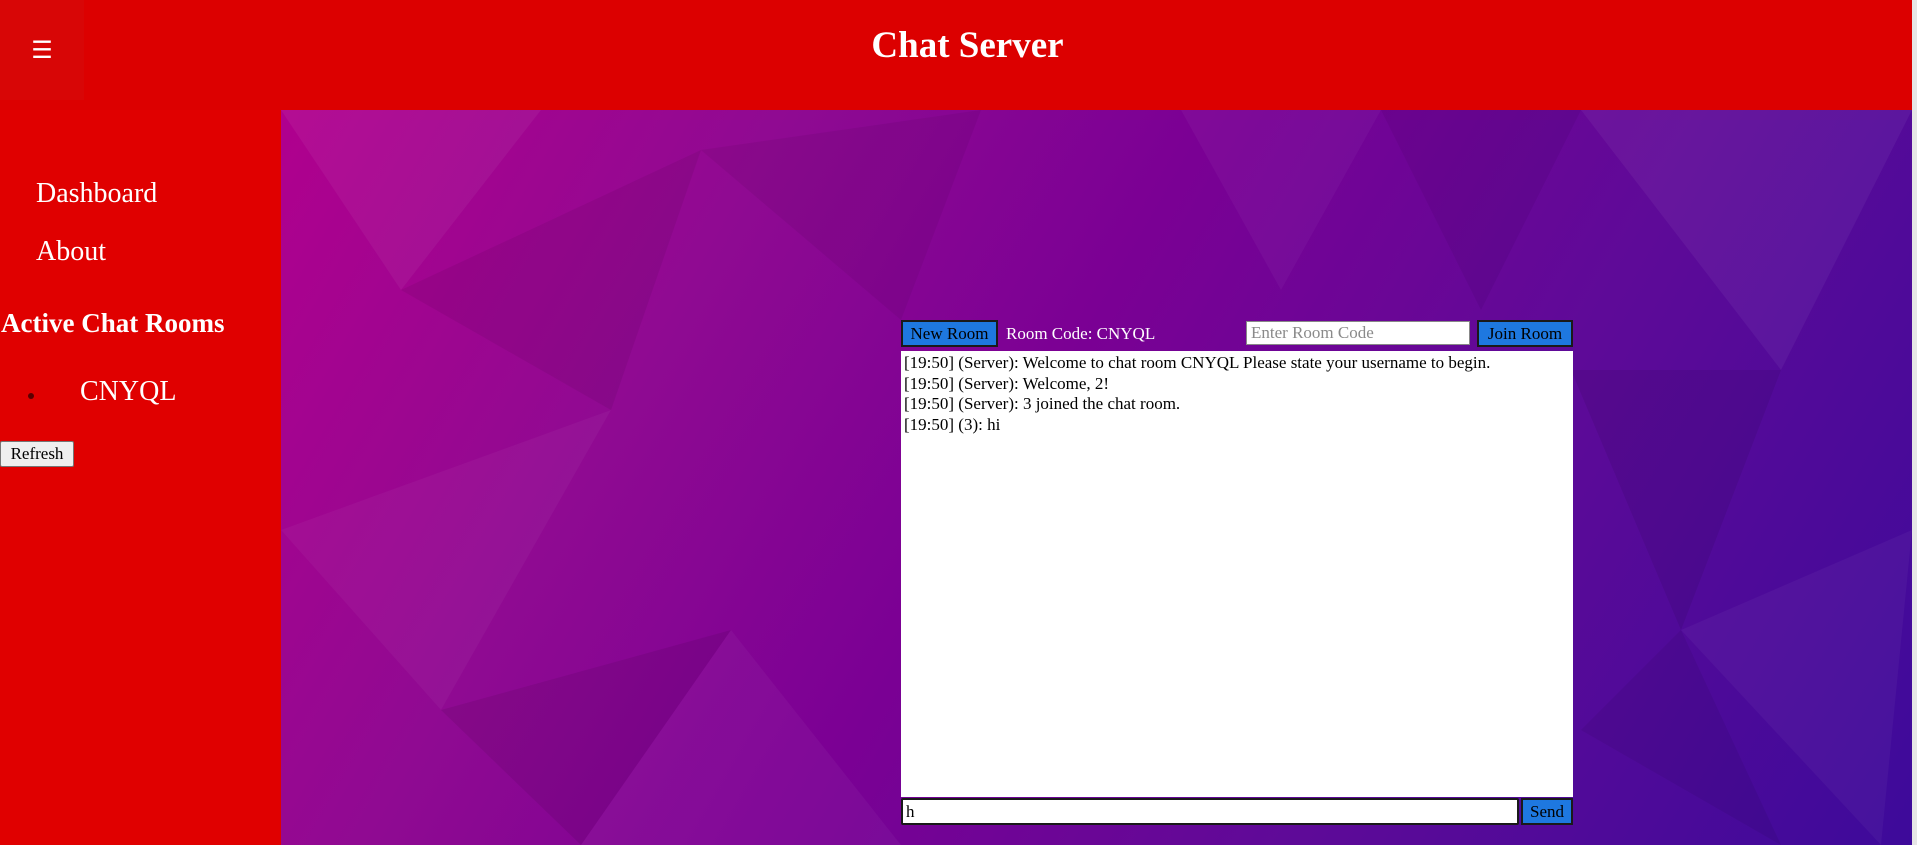  Describe the element at coordinates (31, 396) in the screenshot. I see `bullet-icon` at that location.